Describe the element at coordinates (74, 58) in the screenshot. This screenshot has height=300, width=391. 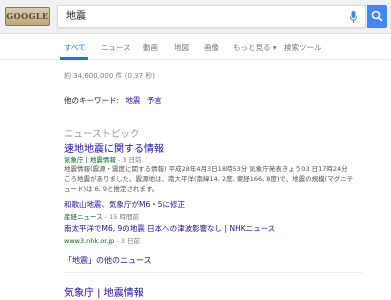
I see `active-tab-indicator` at that location.